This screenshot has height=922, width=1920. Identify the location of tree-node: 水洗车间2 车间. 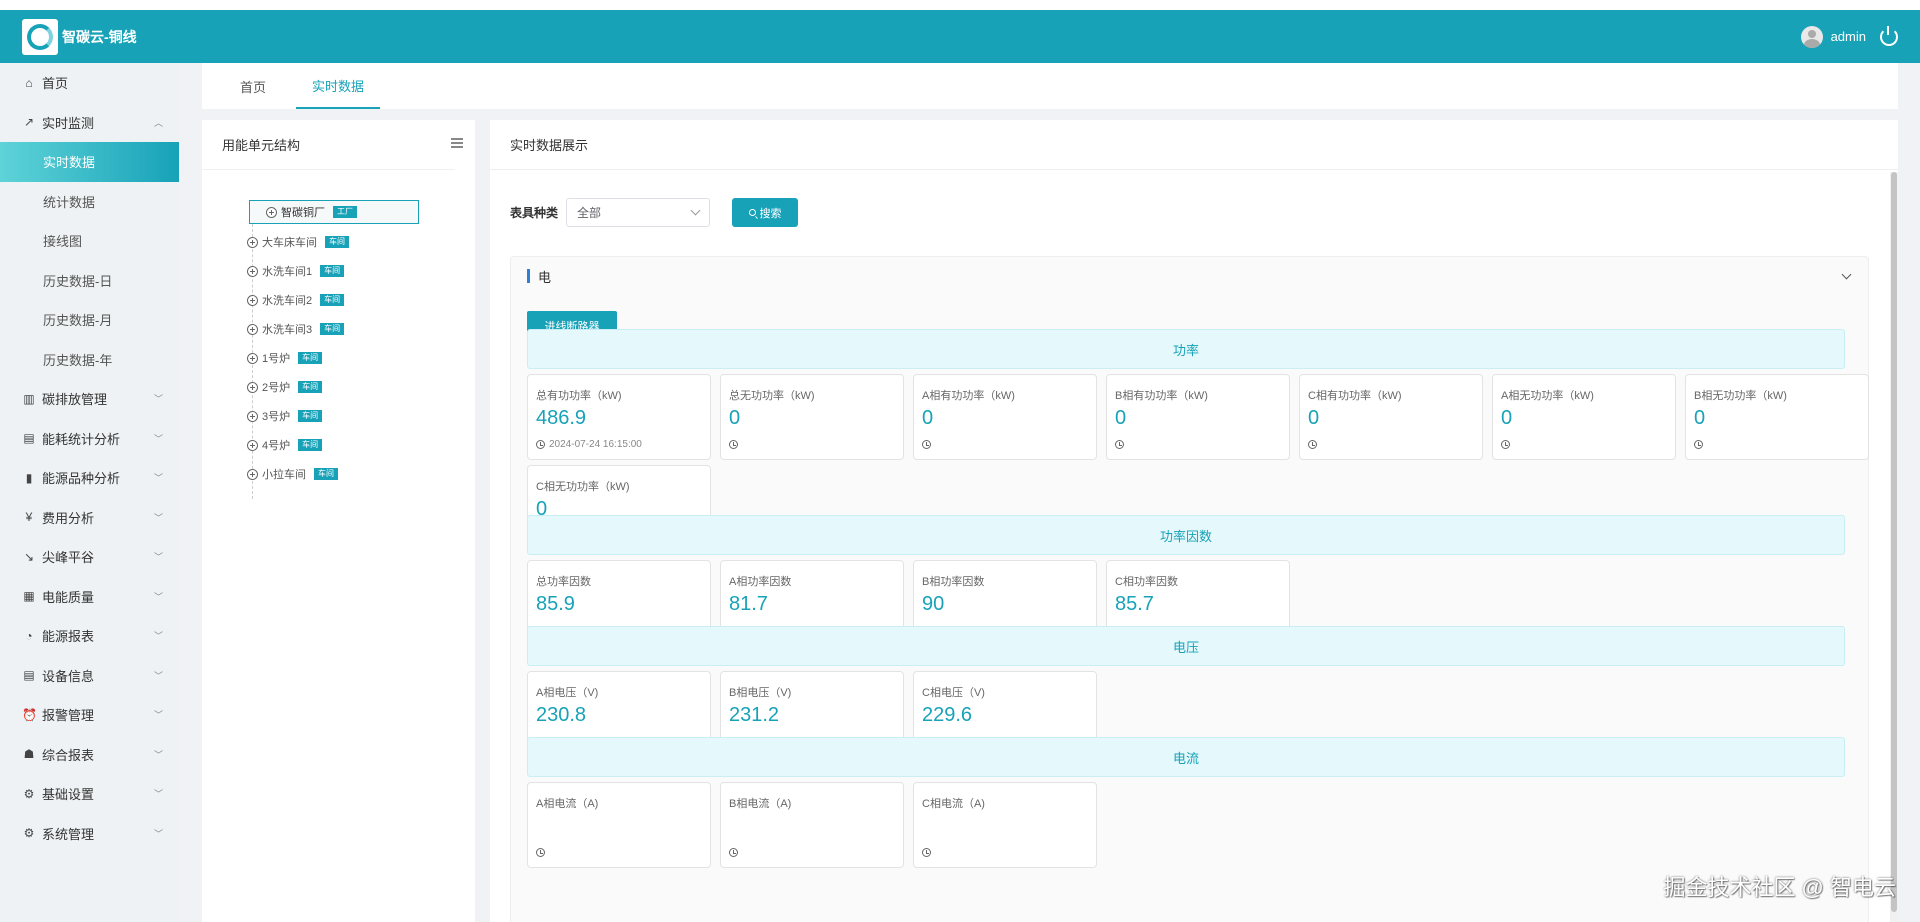
(296, 300).